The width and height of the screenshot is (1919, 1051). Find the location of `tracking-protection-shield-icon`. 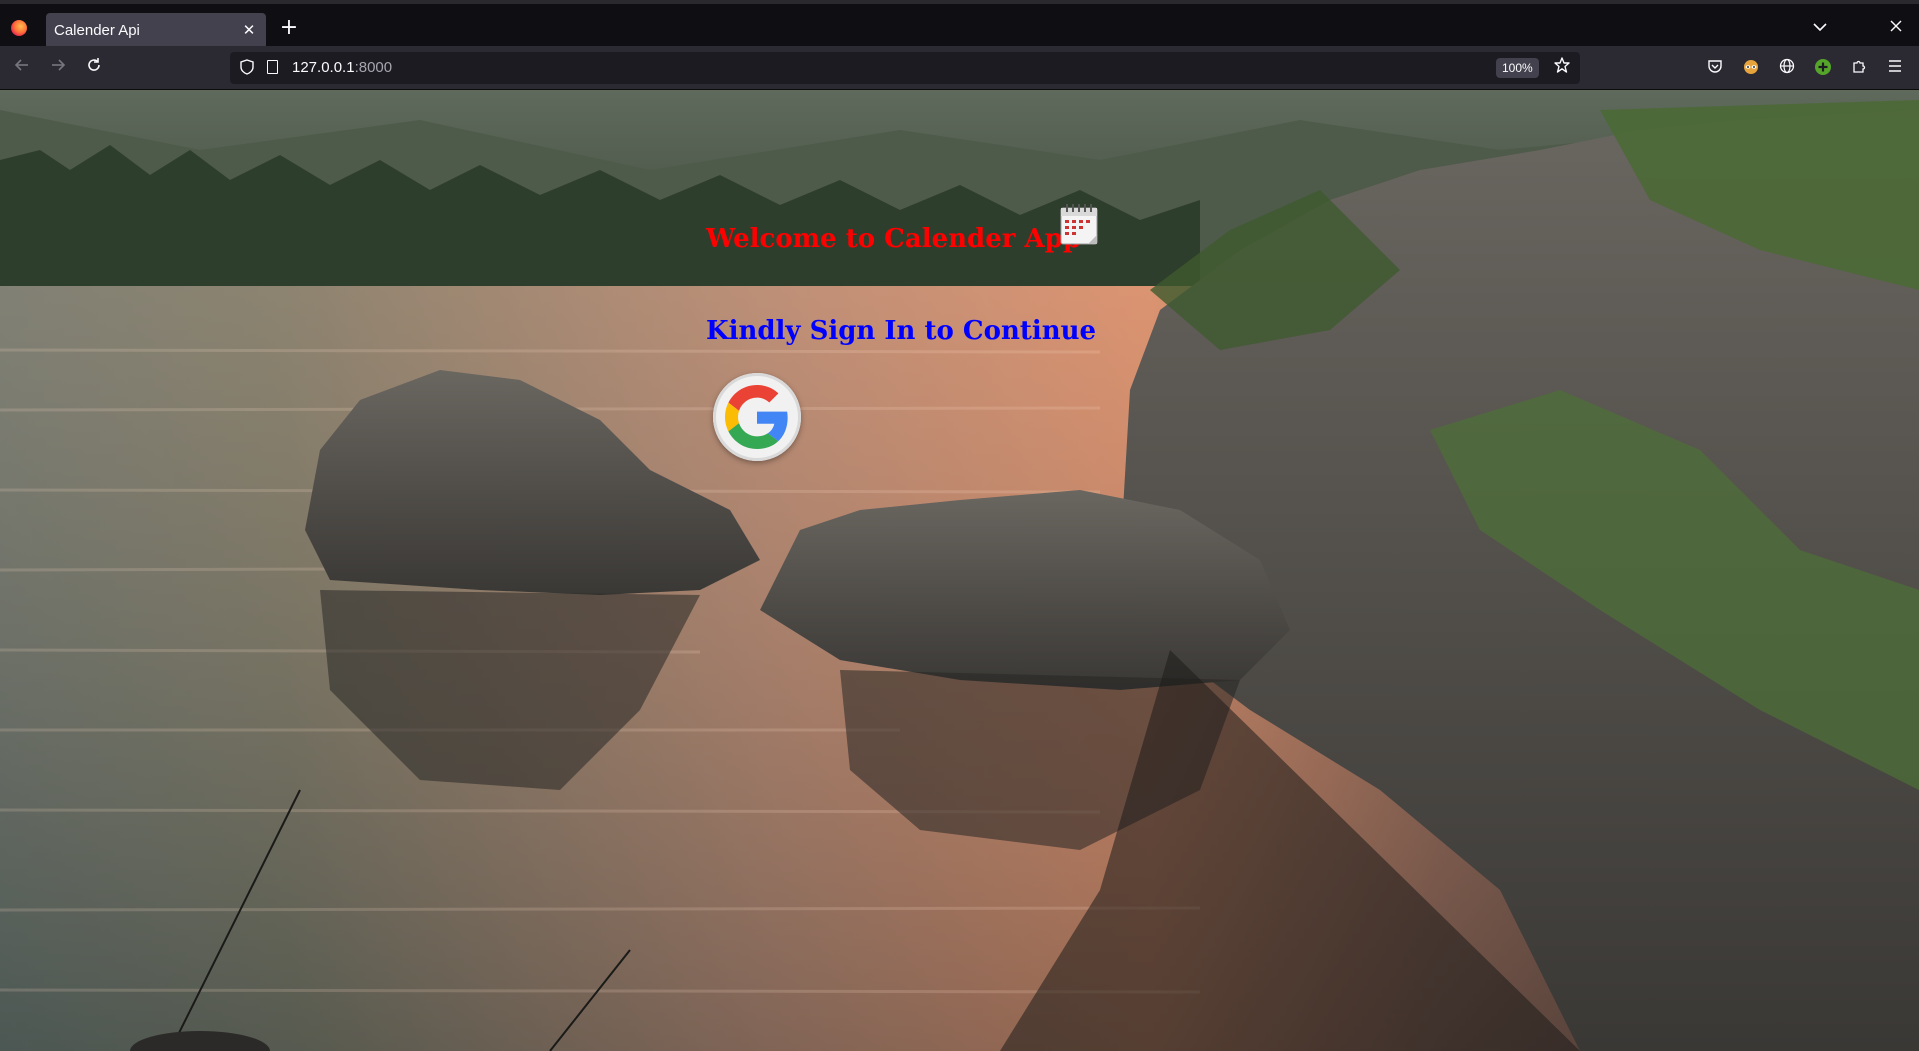

tracking-protection-shield-icon is located at coordinates (247, 67).